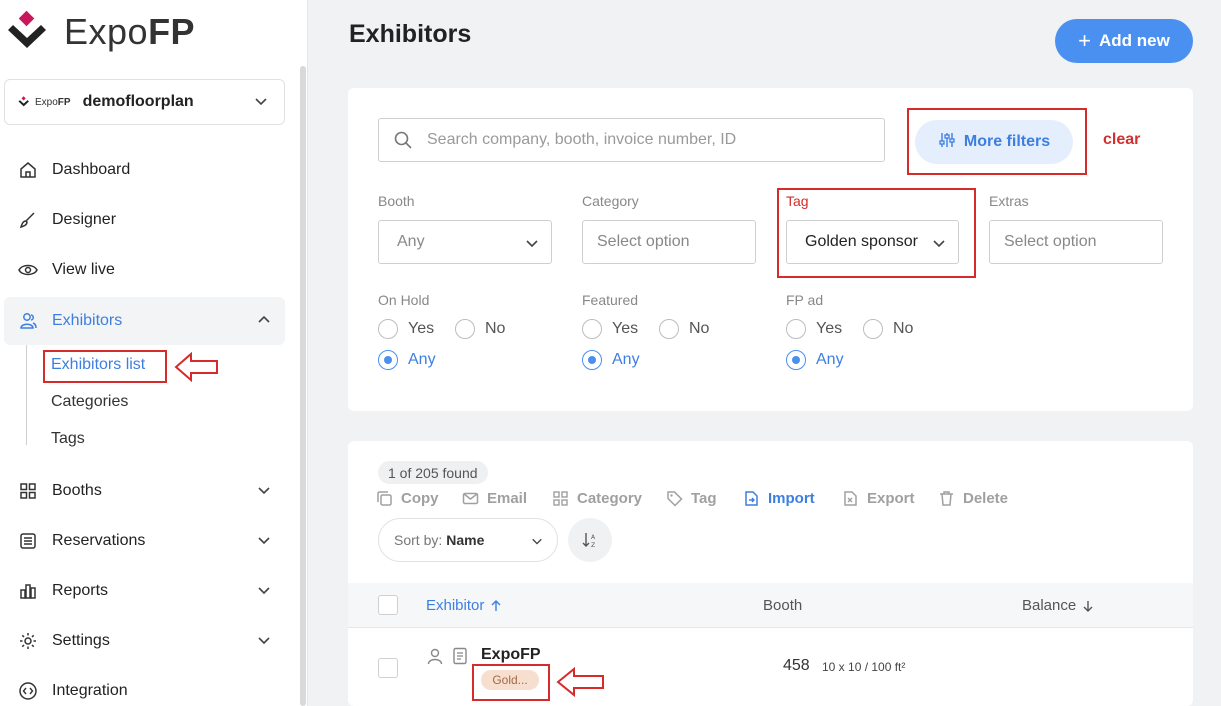 The width and height of the screenshot is (1221, 706). Describe the element at coordinates (28, 641) in the screenshot. I see `gear-icon` at that location.